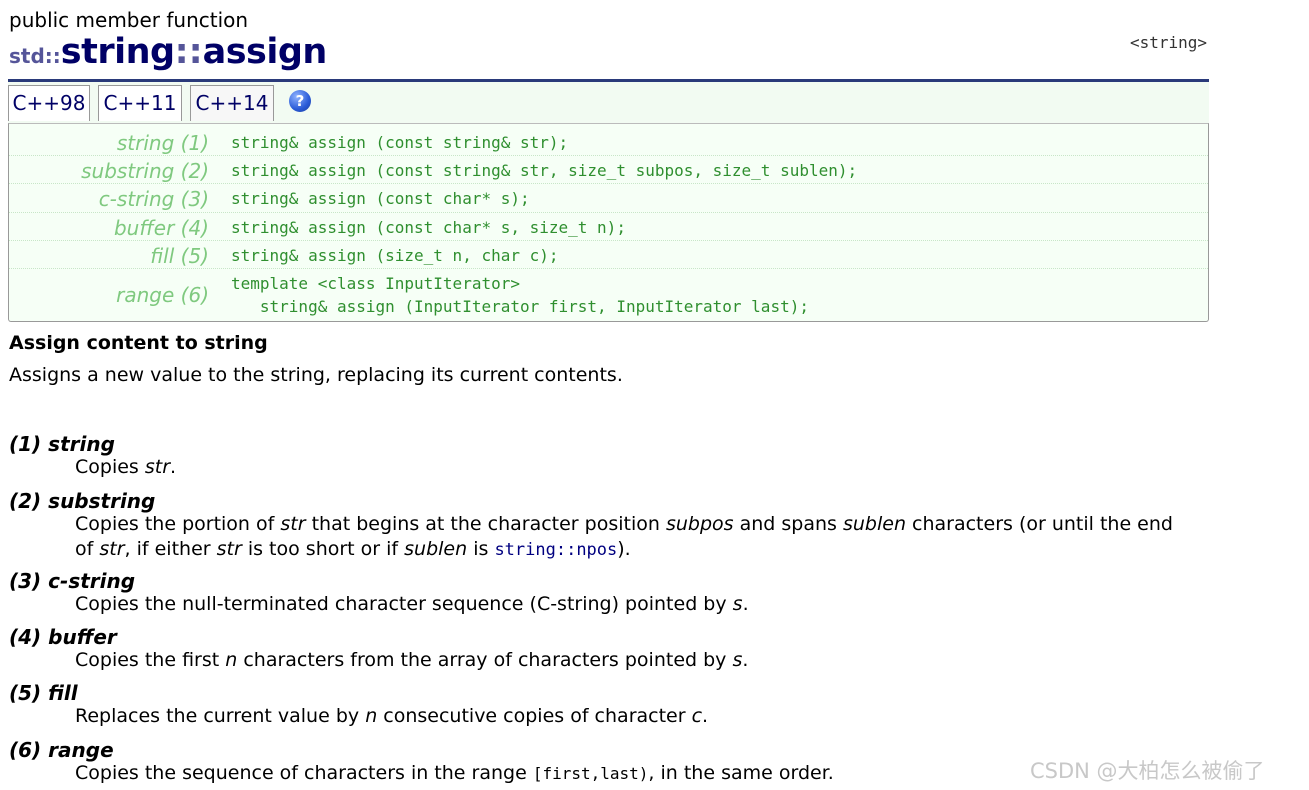 This screenshot has height=790, width=1309. Describe the element at coordinates (82, 501) in the screenshot. I see `item-heading-substring: (2) substring` at that location.